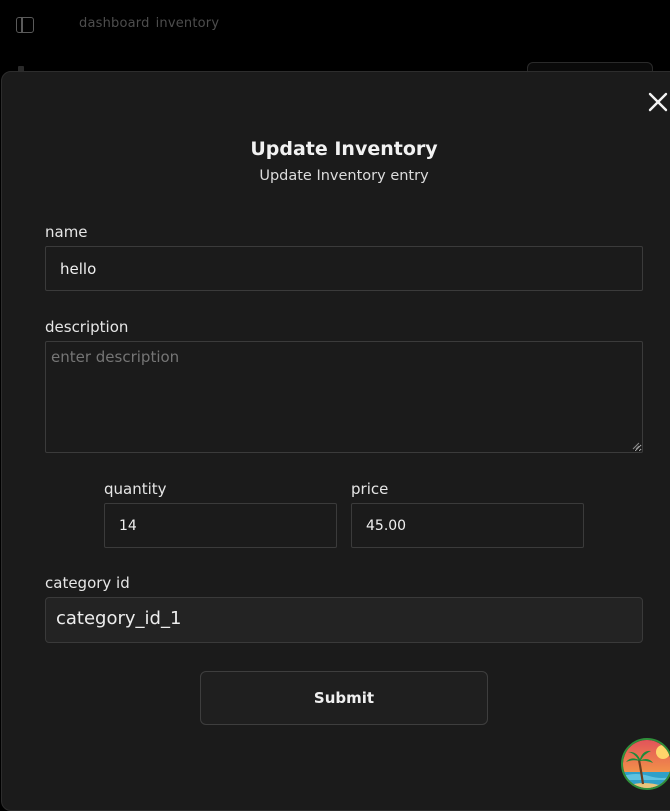 This screenshot has width=670, height=811. I want to click on price-input, so click(467, 525).